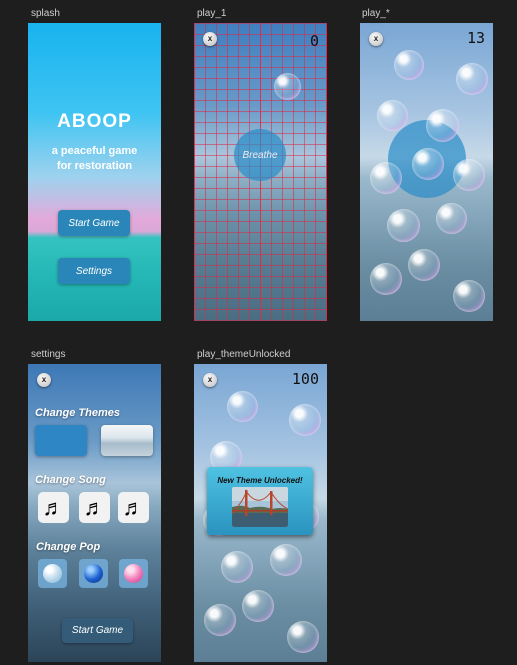  Describe the element at coordinates (61, 440) in the screenshot. I see `theme-option-blue` at that location.